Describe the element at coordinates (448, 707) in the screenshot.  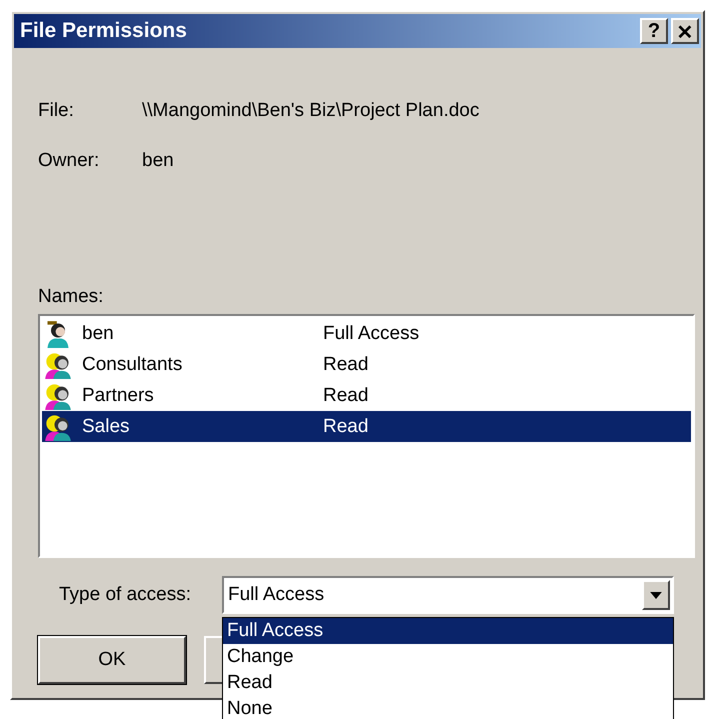
I see `dropdown-option: None` at that location.